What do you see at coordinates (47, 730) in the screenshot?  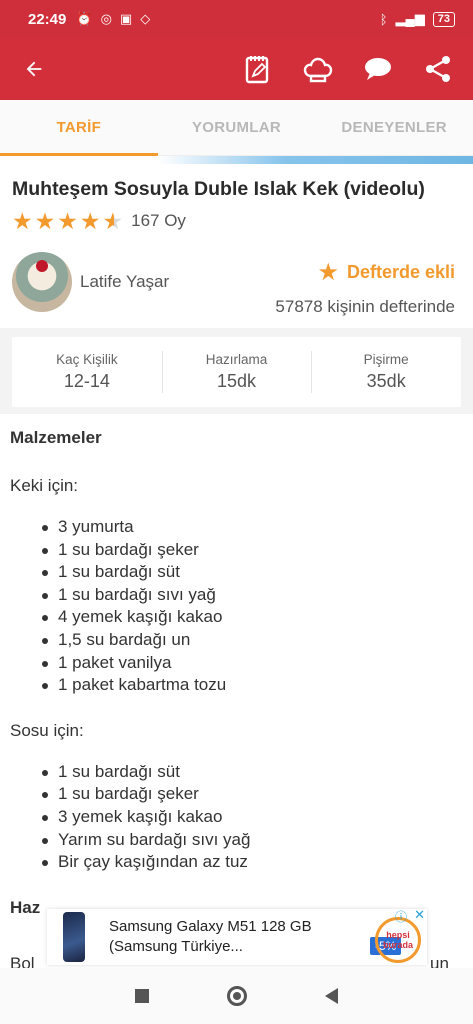 I see `group-title: Sosu için:` at bounding box center [47, 730].